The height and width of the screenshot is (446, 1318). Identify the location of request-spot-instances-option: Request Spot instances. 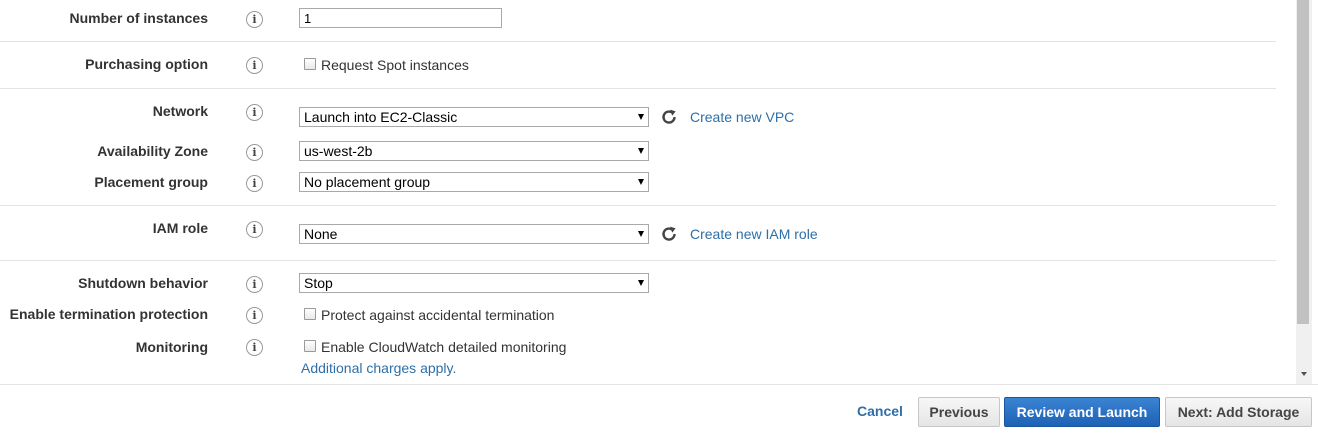
(386, 65).